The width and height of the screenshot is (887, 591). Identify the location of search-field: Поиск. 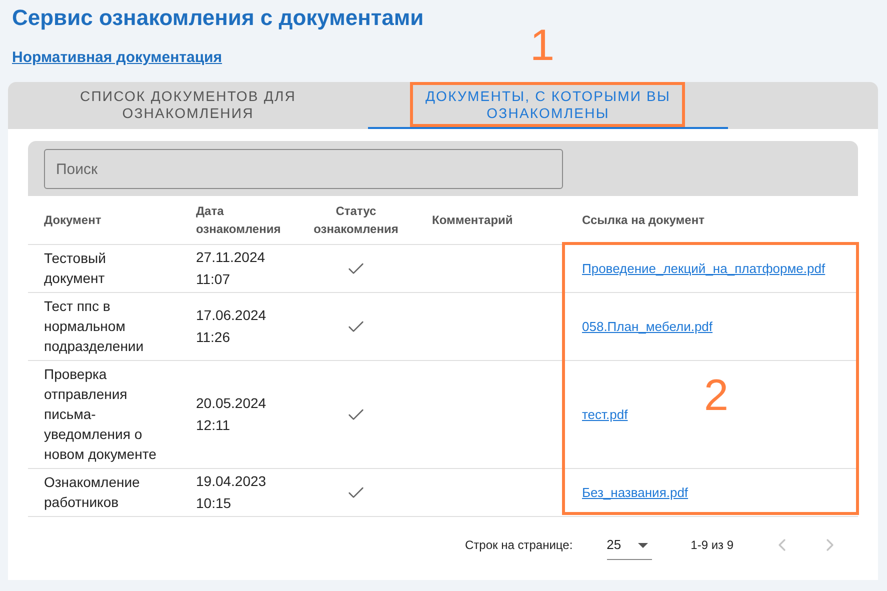
(303, 169).